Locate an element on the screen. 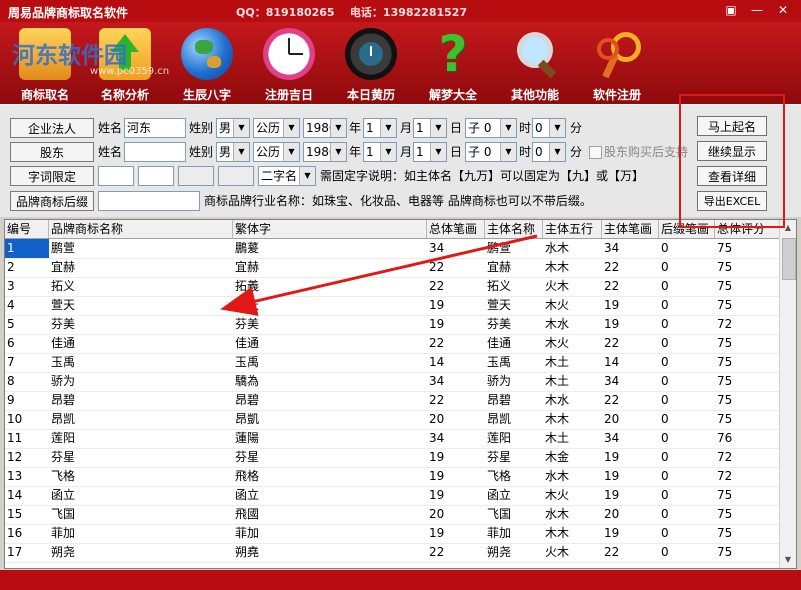  table-row: 2 宜赫 宜赫 22 宜赫 木木 22 0 75 is located at coordinates (392, 268).